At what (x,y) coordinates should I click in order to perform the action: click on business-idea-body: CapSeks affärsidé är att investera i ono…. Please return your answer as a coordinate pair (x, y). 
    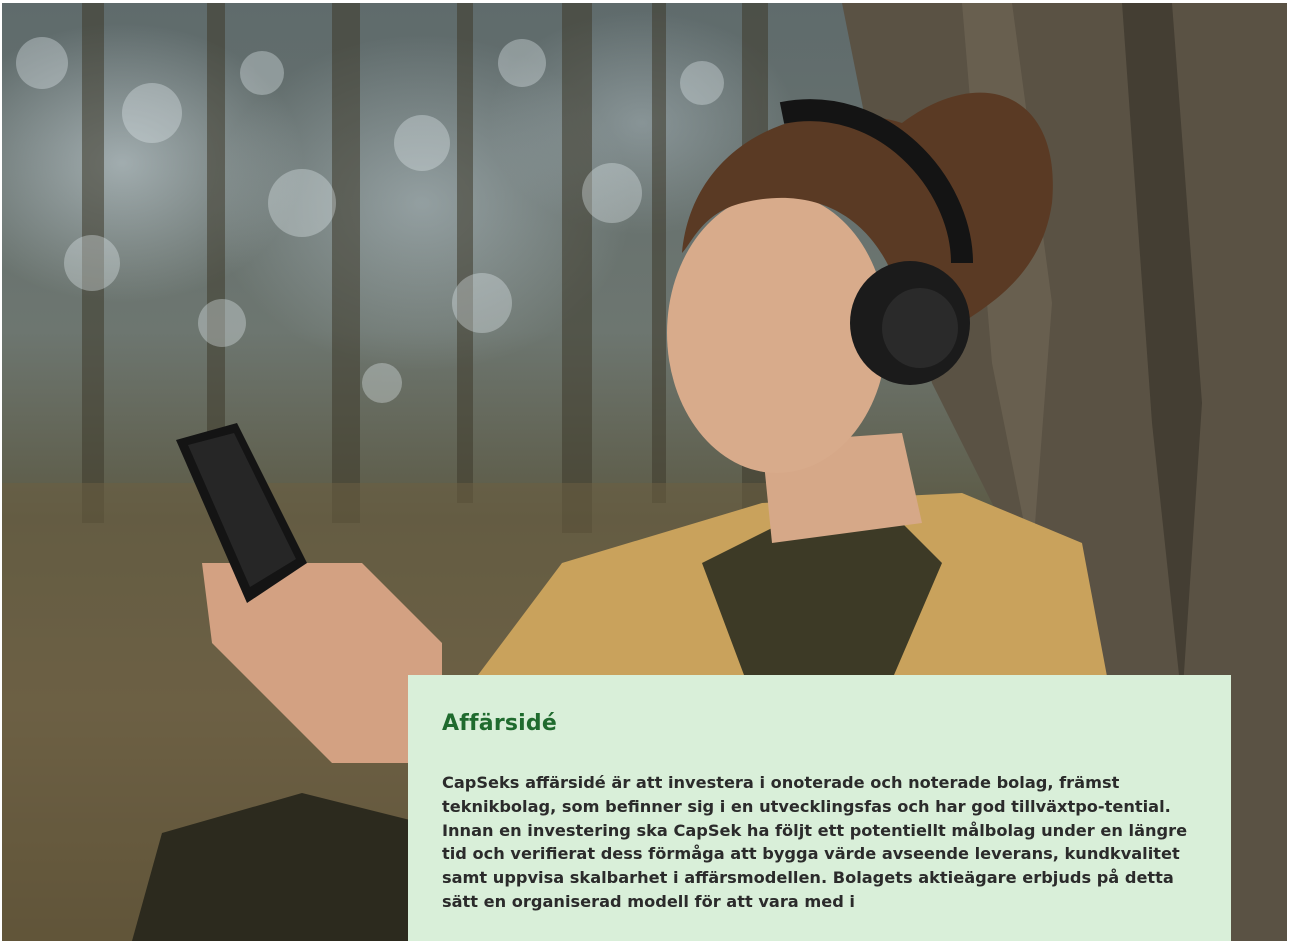
    Looking at the image, I should click on (815, 842).